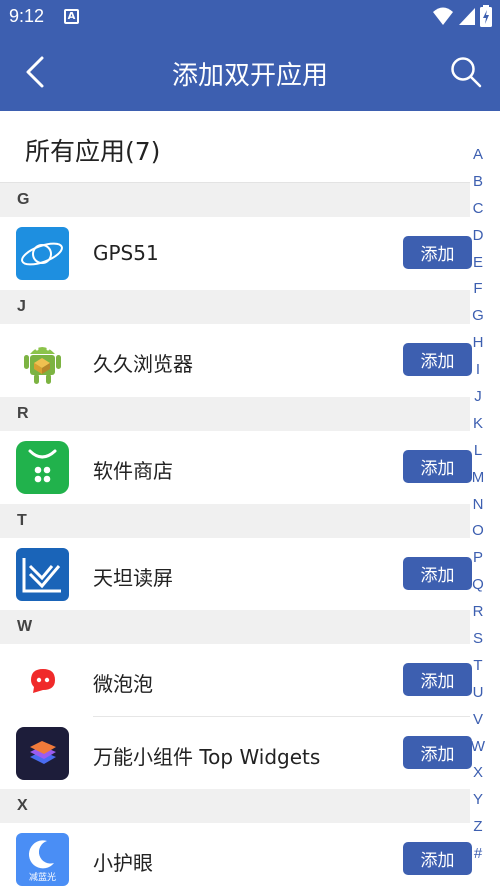 This screenshot has height=896, width=500. What do you see at coordinates (478, 482) in the screenshot?
I see `index-letter: M` at bounding box center [478, 482].